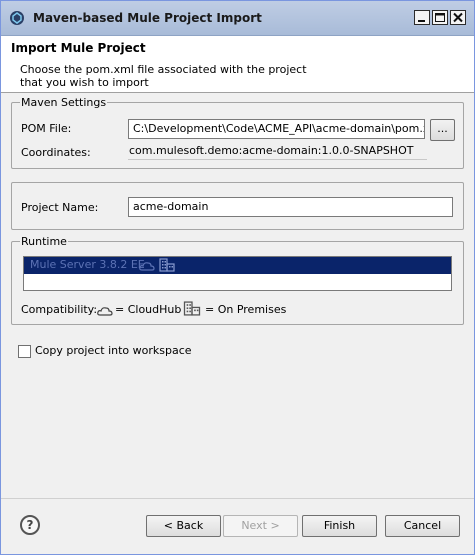 The image size is (475, 555). I want to click on copy-project-checkbox, so click(24, 351).